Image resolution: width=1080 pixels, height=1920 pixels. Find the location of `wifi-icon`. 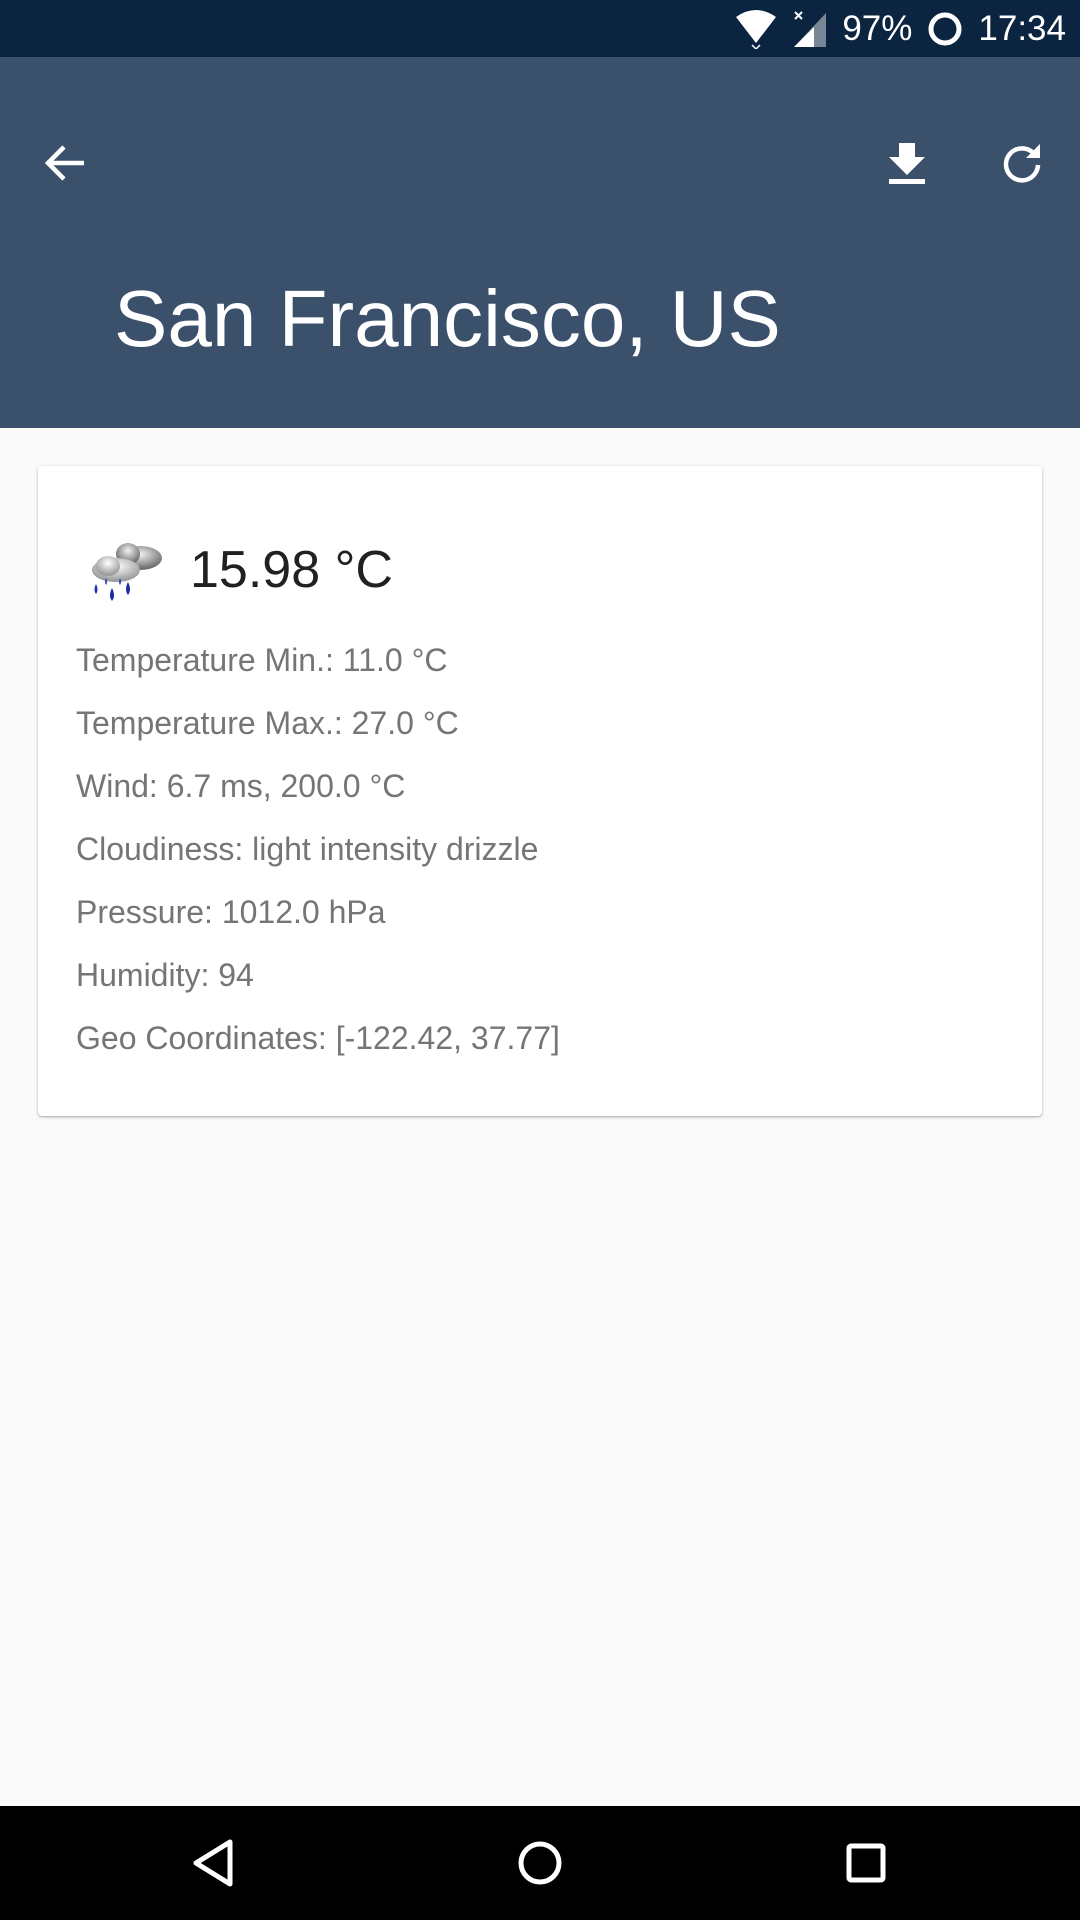

wifi-icon is located at coordinates (756, 29).